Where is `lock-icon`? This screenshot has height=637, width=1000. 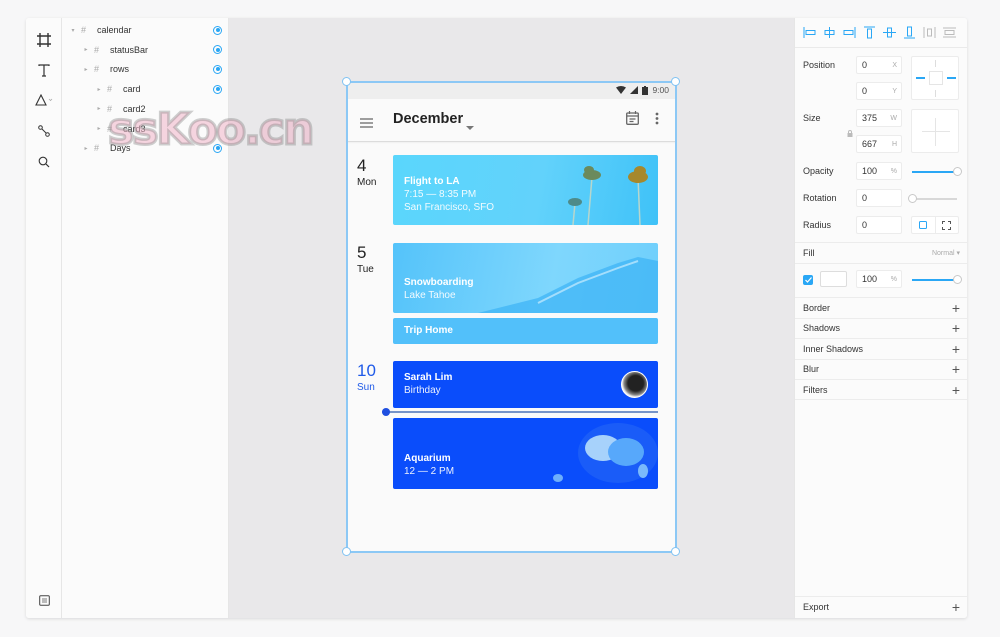 lock-icon is located at coordinates (850, 133).